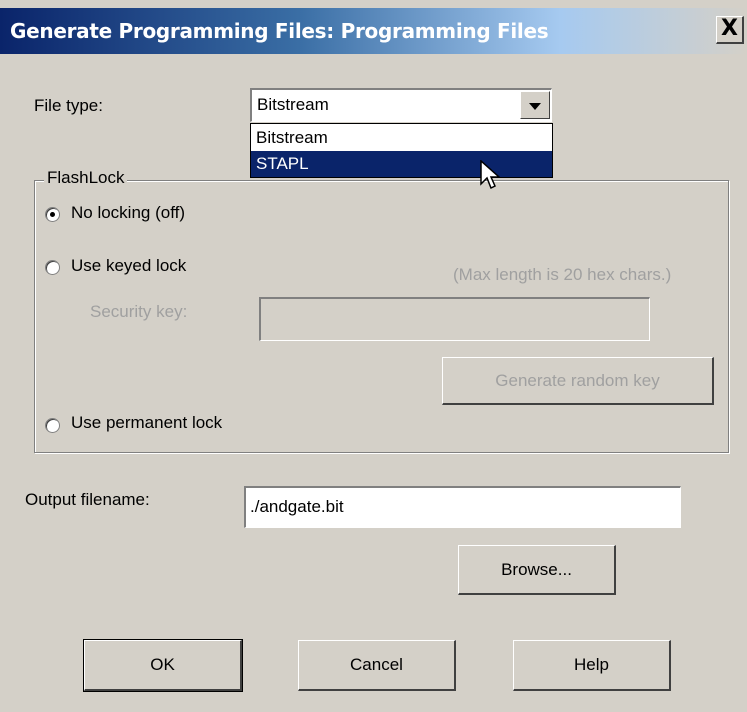  I want to click on file-type-dropdown-button, so click(535, 105).